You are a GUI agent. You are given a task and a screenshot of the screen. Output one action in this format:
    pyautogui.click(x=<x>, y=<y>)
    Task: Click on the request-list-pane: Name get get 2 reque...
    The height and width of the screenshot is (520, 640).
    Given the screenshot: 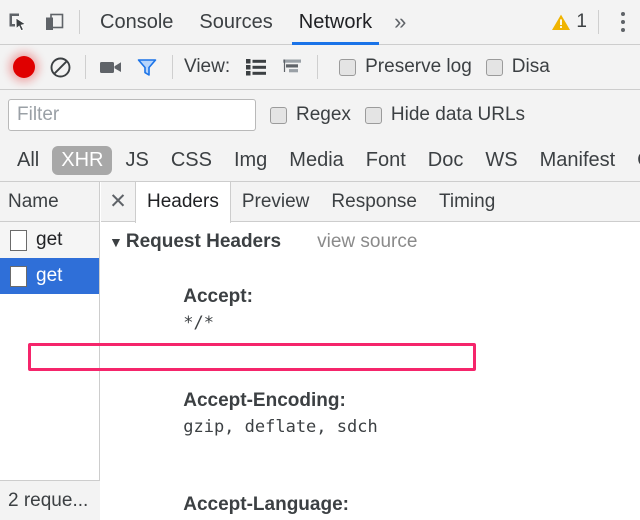 What is the action you would take?
    pyautogui.click(x=50, y=351)
    